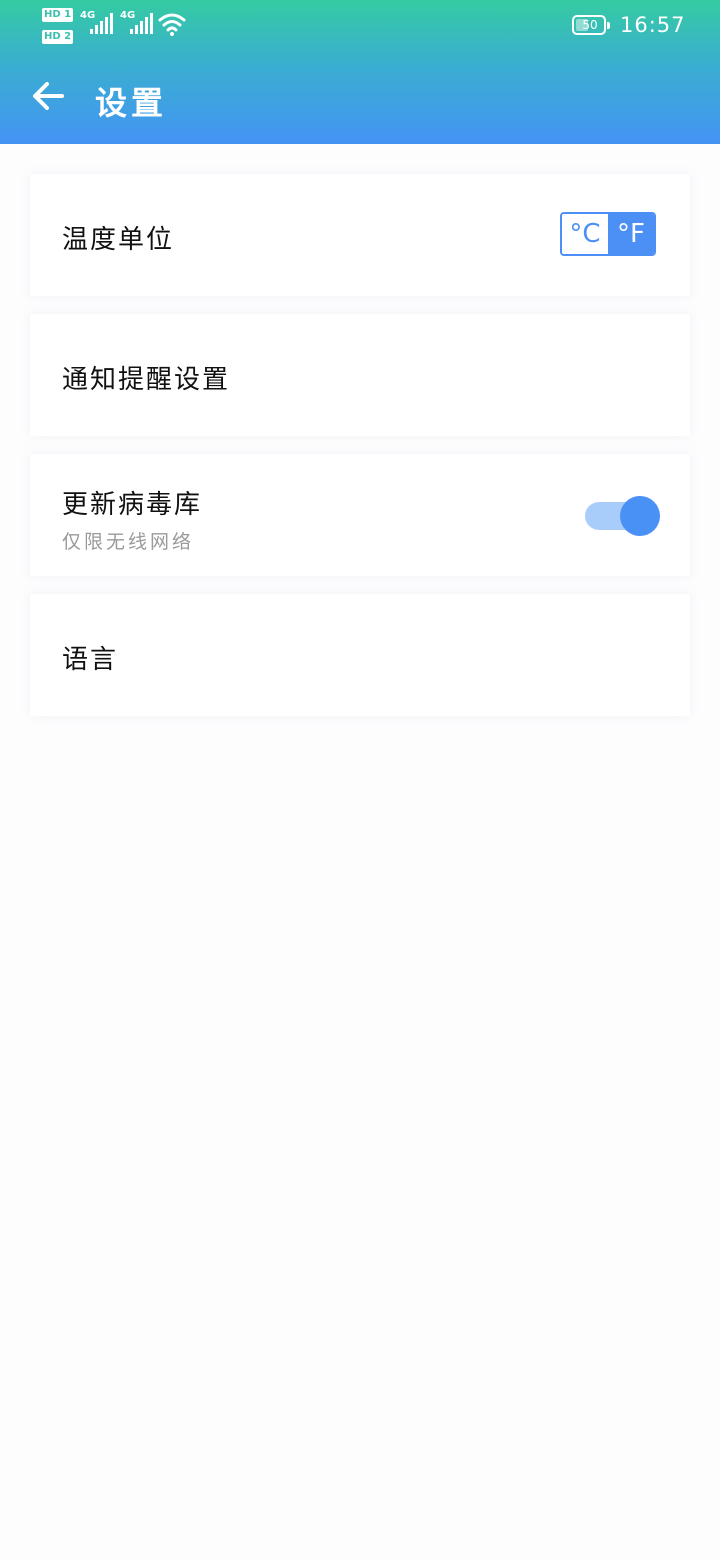 Image resolution: width=720 pixels, height=1560 pixels. I want to click on fahrenheit-option: °F, so click(631, 234).